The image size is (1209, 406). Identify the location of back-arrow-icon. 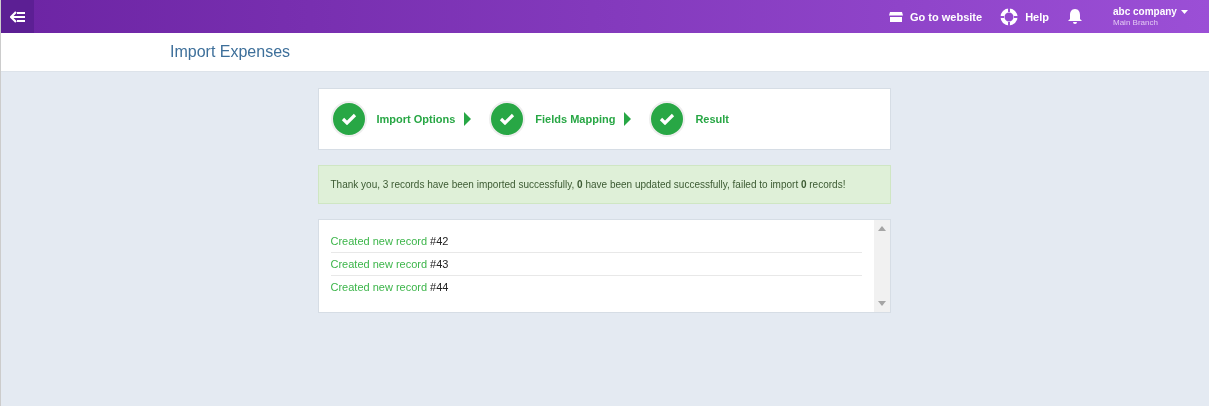
(17, 16).